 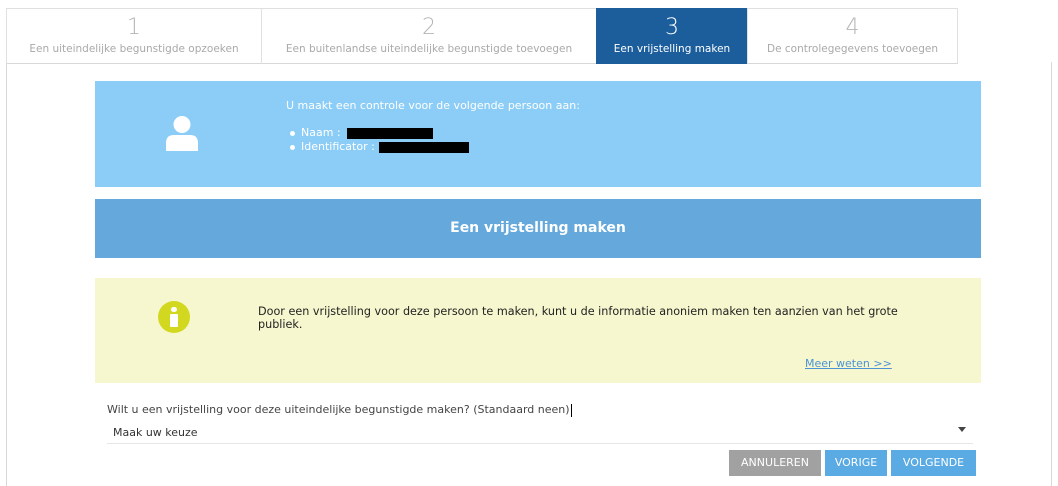 I want to click on next-button: VOLGENDE, so click(x=933, y=463).